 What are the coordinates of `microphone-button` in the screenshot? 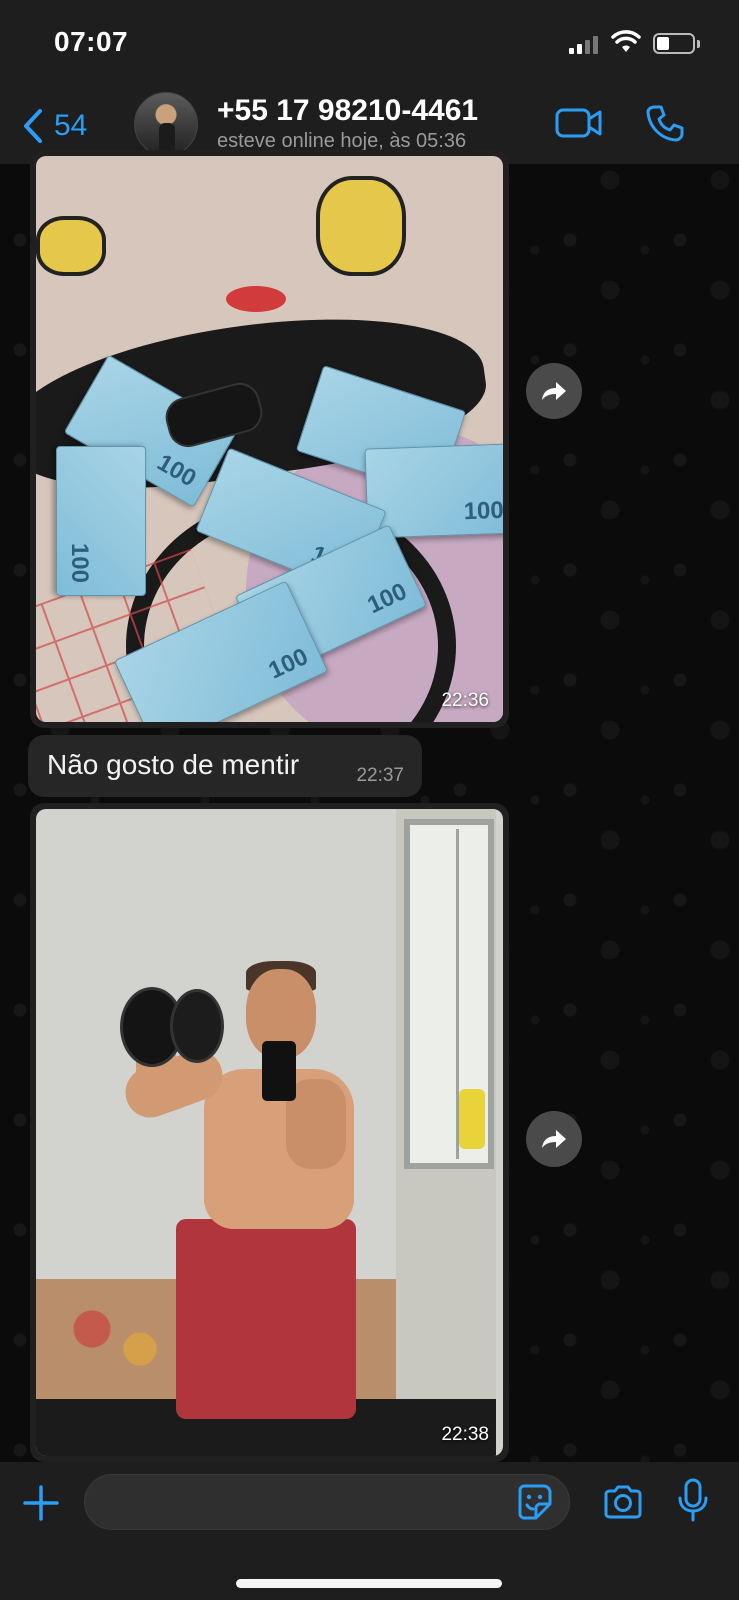 It's located at (693, 1503).